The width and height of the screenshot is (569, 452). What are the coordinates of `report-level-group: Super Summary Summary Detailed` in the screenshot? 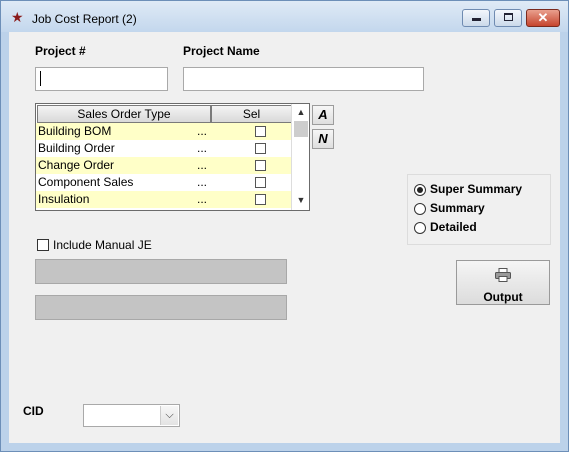 It's located at (479, 209).